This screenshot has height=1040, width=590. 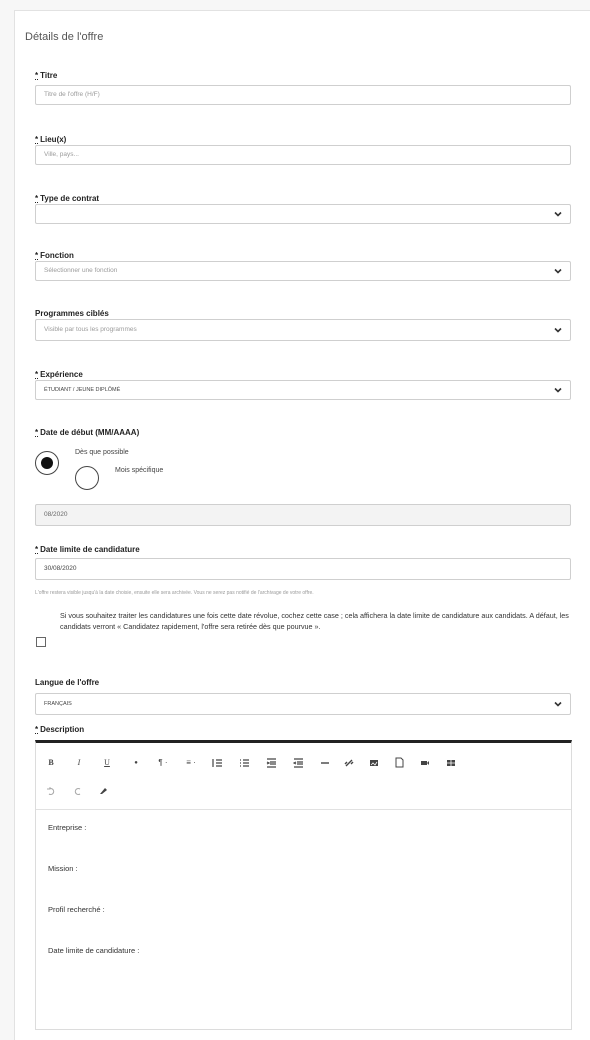 I want to click on programmes-select: Visible par tous les programmes, so click(x=303, y=330).